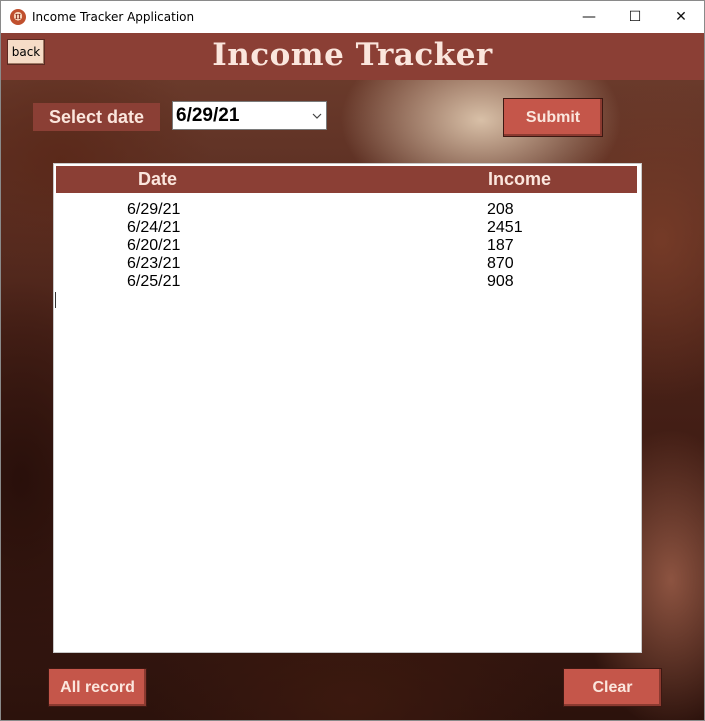 The width and height of the screenshot is (705, 721). I want to click on table-row: 6/24/21 2451, so click(347, 228).